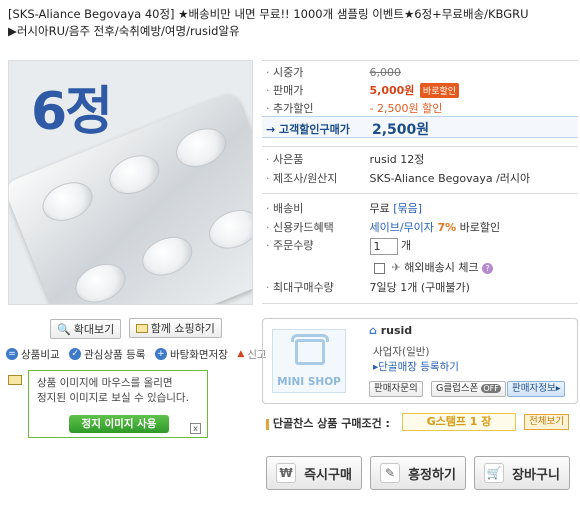 The height and width of the screenshot is (513, 580). I want to click on quantity-unit: 개, so click(406, 245).